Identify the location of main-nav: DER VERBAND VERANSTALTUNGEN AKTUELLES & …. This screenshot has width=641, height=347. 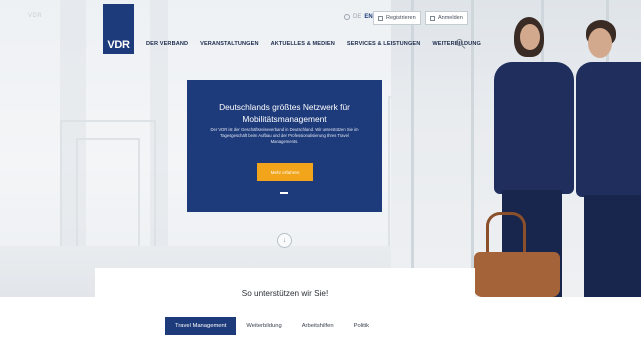
(313, 44).